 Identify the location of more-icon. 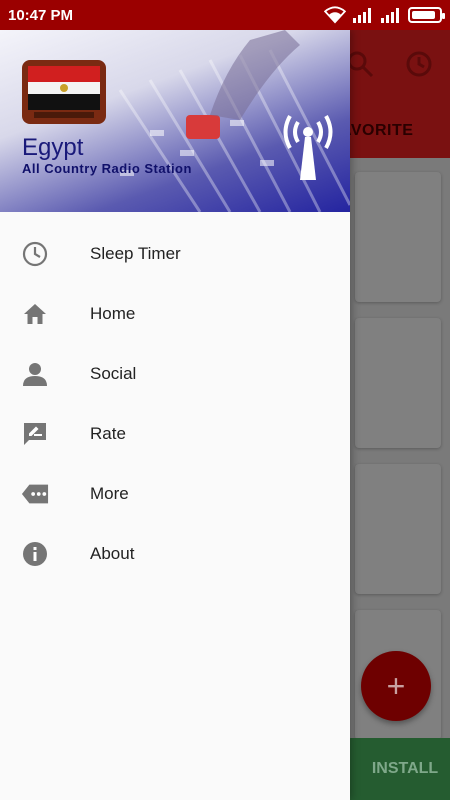
(35, 494).